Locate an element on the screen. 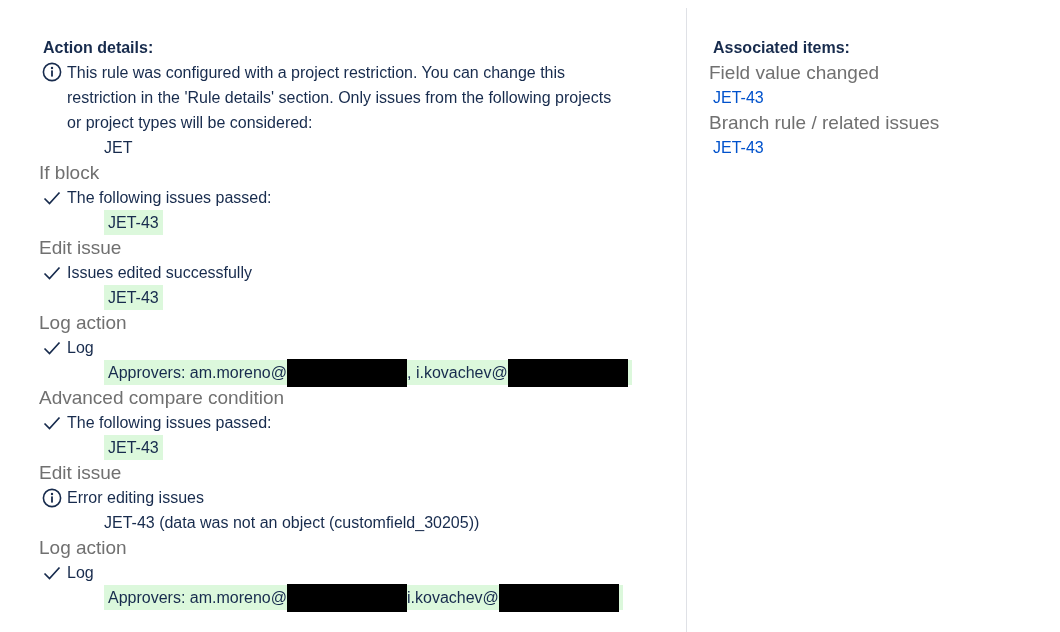 This screenshot has height=632, width=1060. group-label: Branch rule / related issues is located at coordinates (824, 123).